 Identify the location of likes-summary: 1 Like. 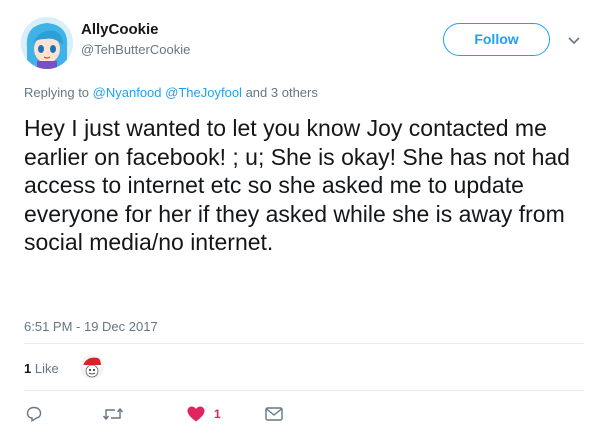
(41, 368).